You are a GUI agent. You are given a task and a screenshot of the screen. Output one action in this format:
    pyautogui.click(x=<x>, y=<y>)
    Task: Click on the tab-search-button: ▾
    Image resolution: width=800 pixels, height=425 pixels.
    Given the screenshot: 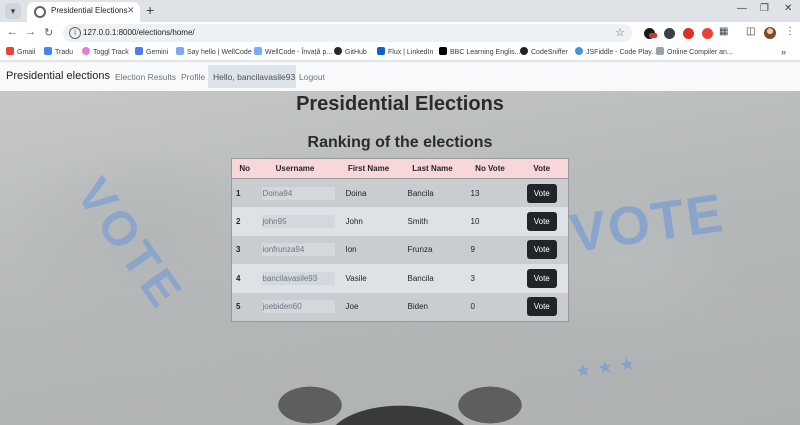 What is the action you would take?
    pyautogui.click(x=13, y=11)
    